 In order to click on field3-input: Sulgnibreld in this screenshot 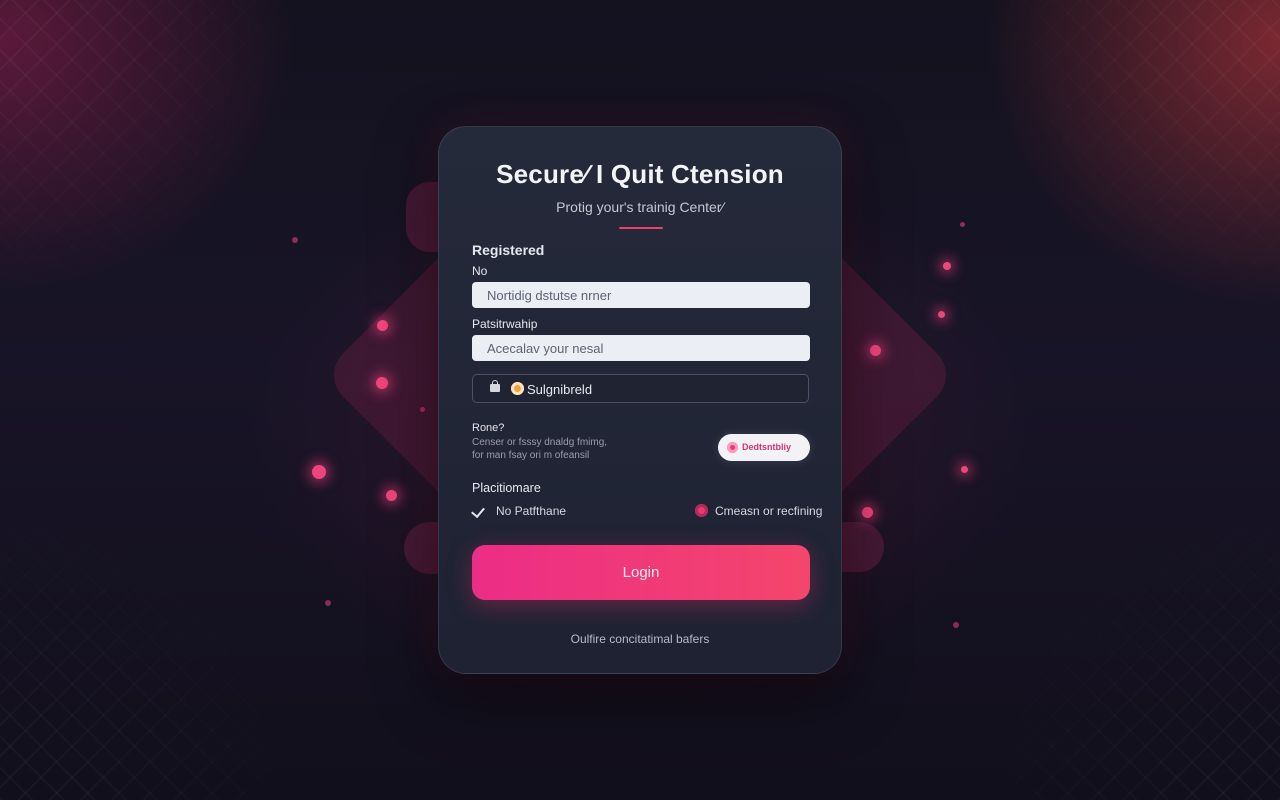, I will do `click(640, 388)`.